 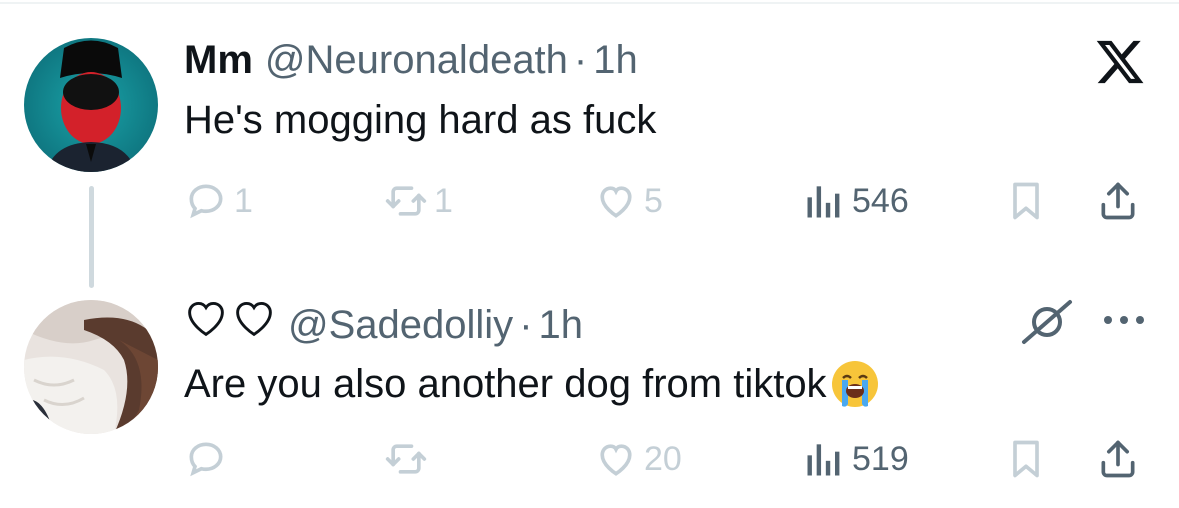 What do you see at coordinates (218, 60) in the screenshot?
I see `display-name: Mm` at bounding box center [218, 60].